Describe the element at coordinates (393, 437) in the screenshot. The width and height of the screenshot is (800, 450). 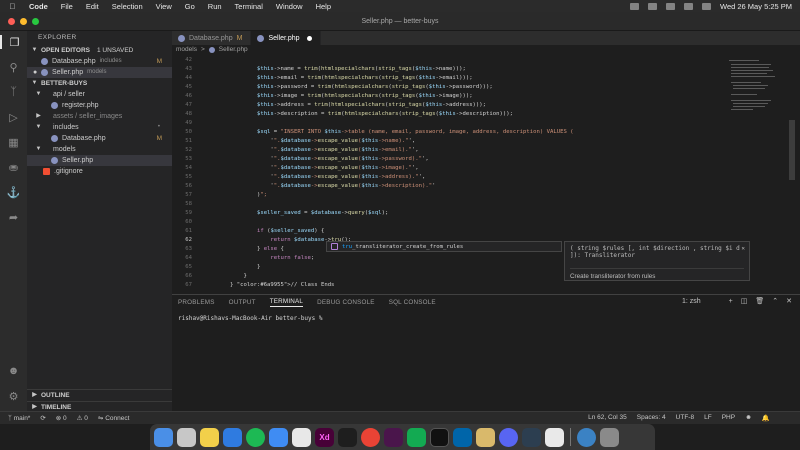
I see `slack-icon` at that location.